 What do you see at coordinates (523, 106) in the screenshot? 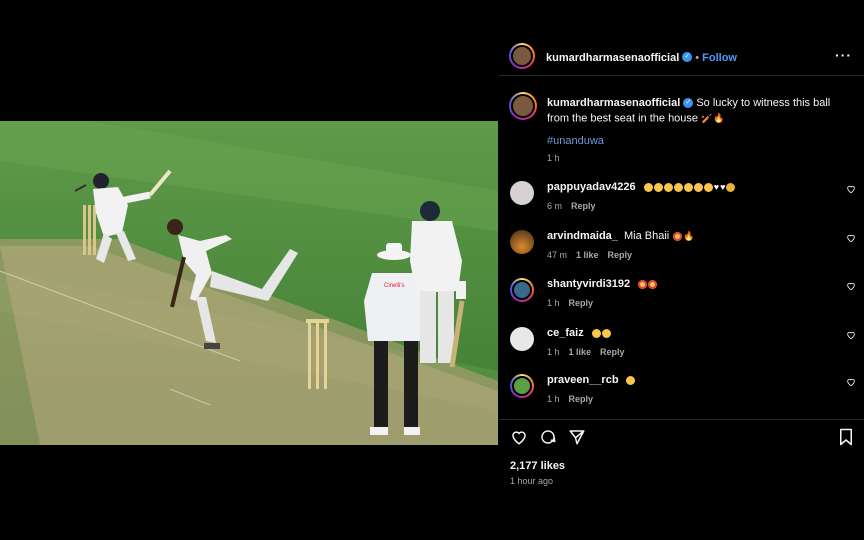
I see `caption-author-avatar` at bounding box center [523, 106].